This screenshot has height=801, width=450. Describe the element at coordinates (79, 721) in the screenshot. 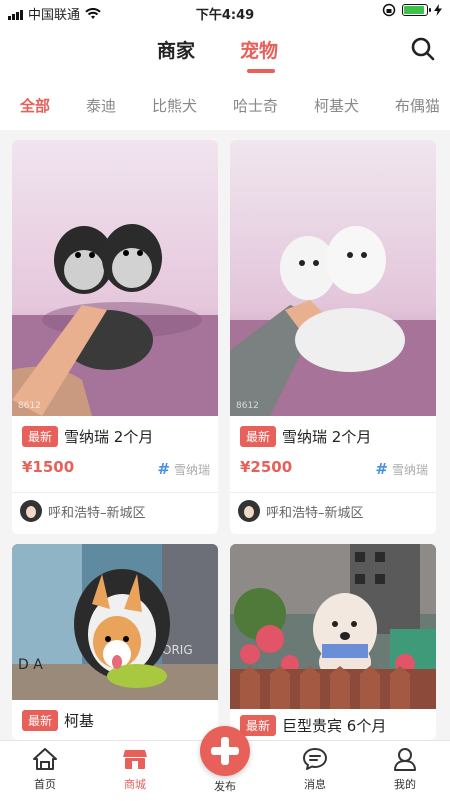

I see `pet-title: 柯基` at that location.